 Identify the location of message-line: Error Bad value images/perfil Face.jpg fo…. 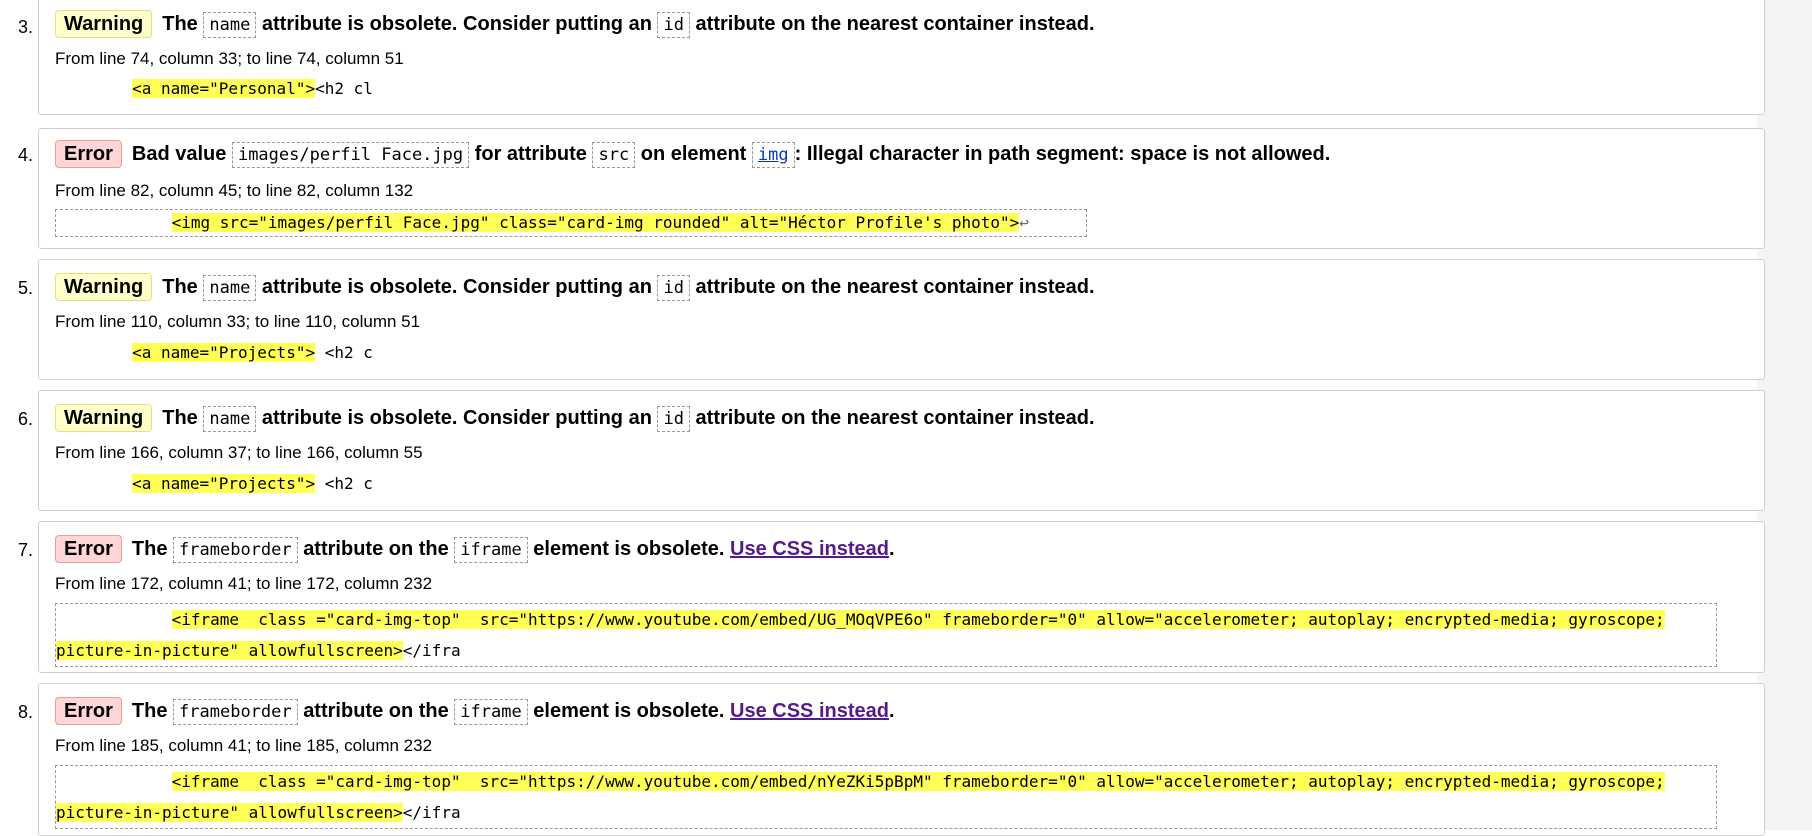
(692, 154).